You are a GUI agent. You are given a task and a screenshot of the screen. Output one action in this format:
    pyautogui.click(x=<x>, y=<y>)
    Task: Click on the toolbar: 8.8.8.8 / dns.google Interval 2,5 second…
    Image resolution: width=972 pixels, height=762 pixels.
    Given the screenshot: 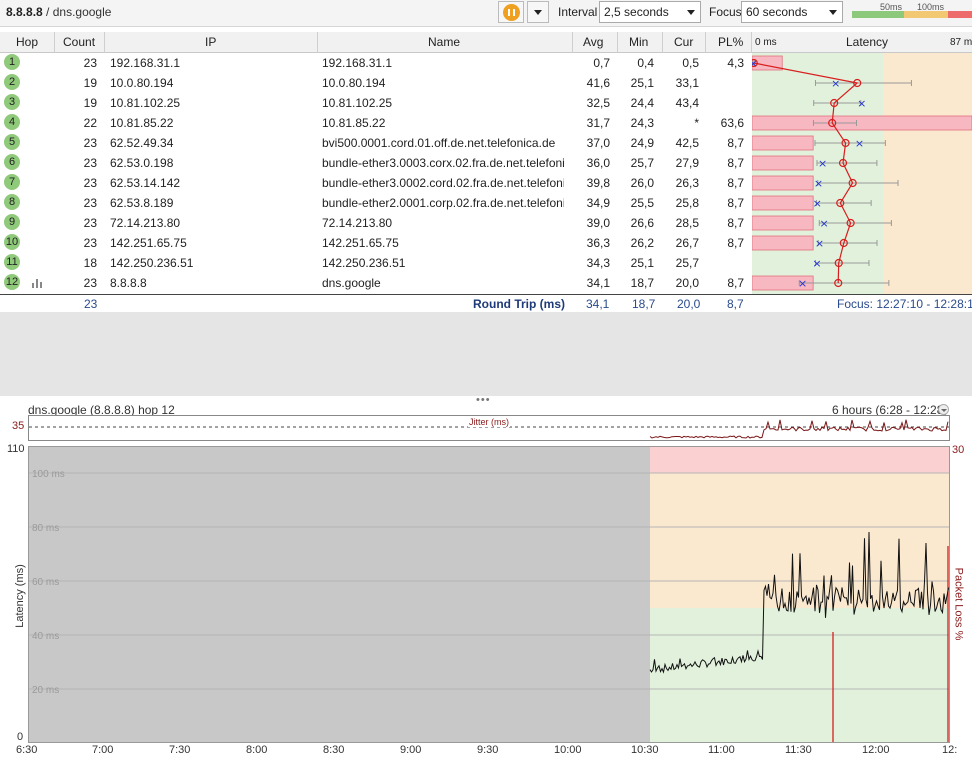 What is the action you would take?
    pyautogui.click(x=486, y=13)
    